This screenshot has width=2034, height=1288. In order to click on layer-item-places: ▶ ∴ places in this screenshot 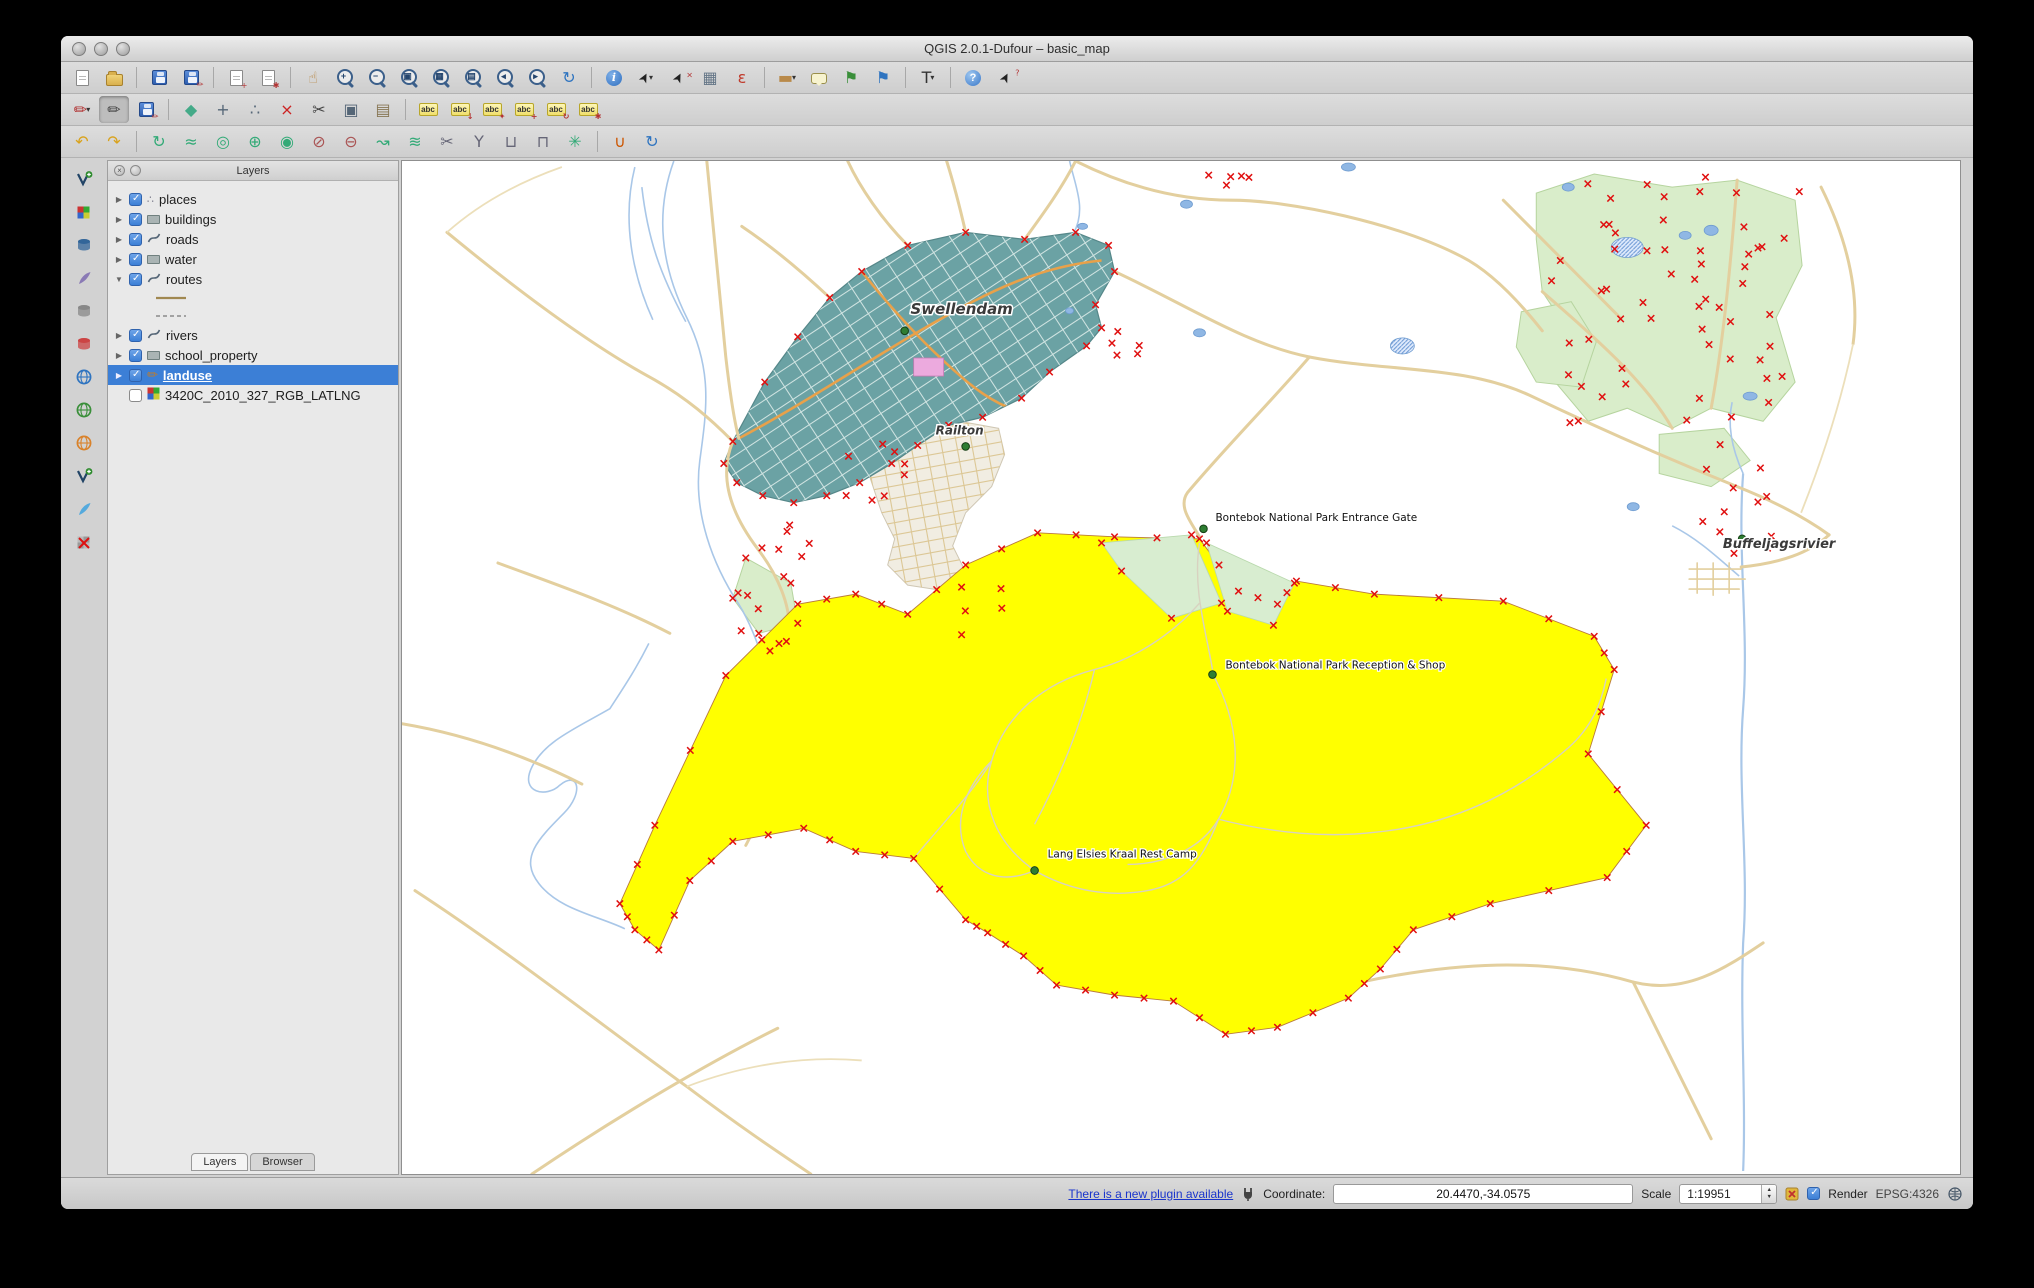, I will do `click(253, 199)`.